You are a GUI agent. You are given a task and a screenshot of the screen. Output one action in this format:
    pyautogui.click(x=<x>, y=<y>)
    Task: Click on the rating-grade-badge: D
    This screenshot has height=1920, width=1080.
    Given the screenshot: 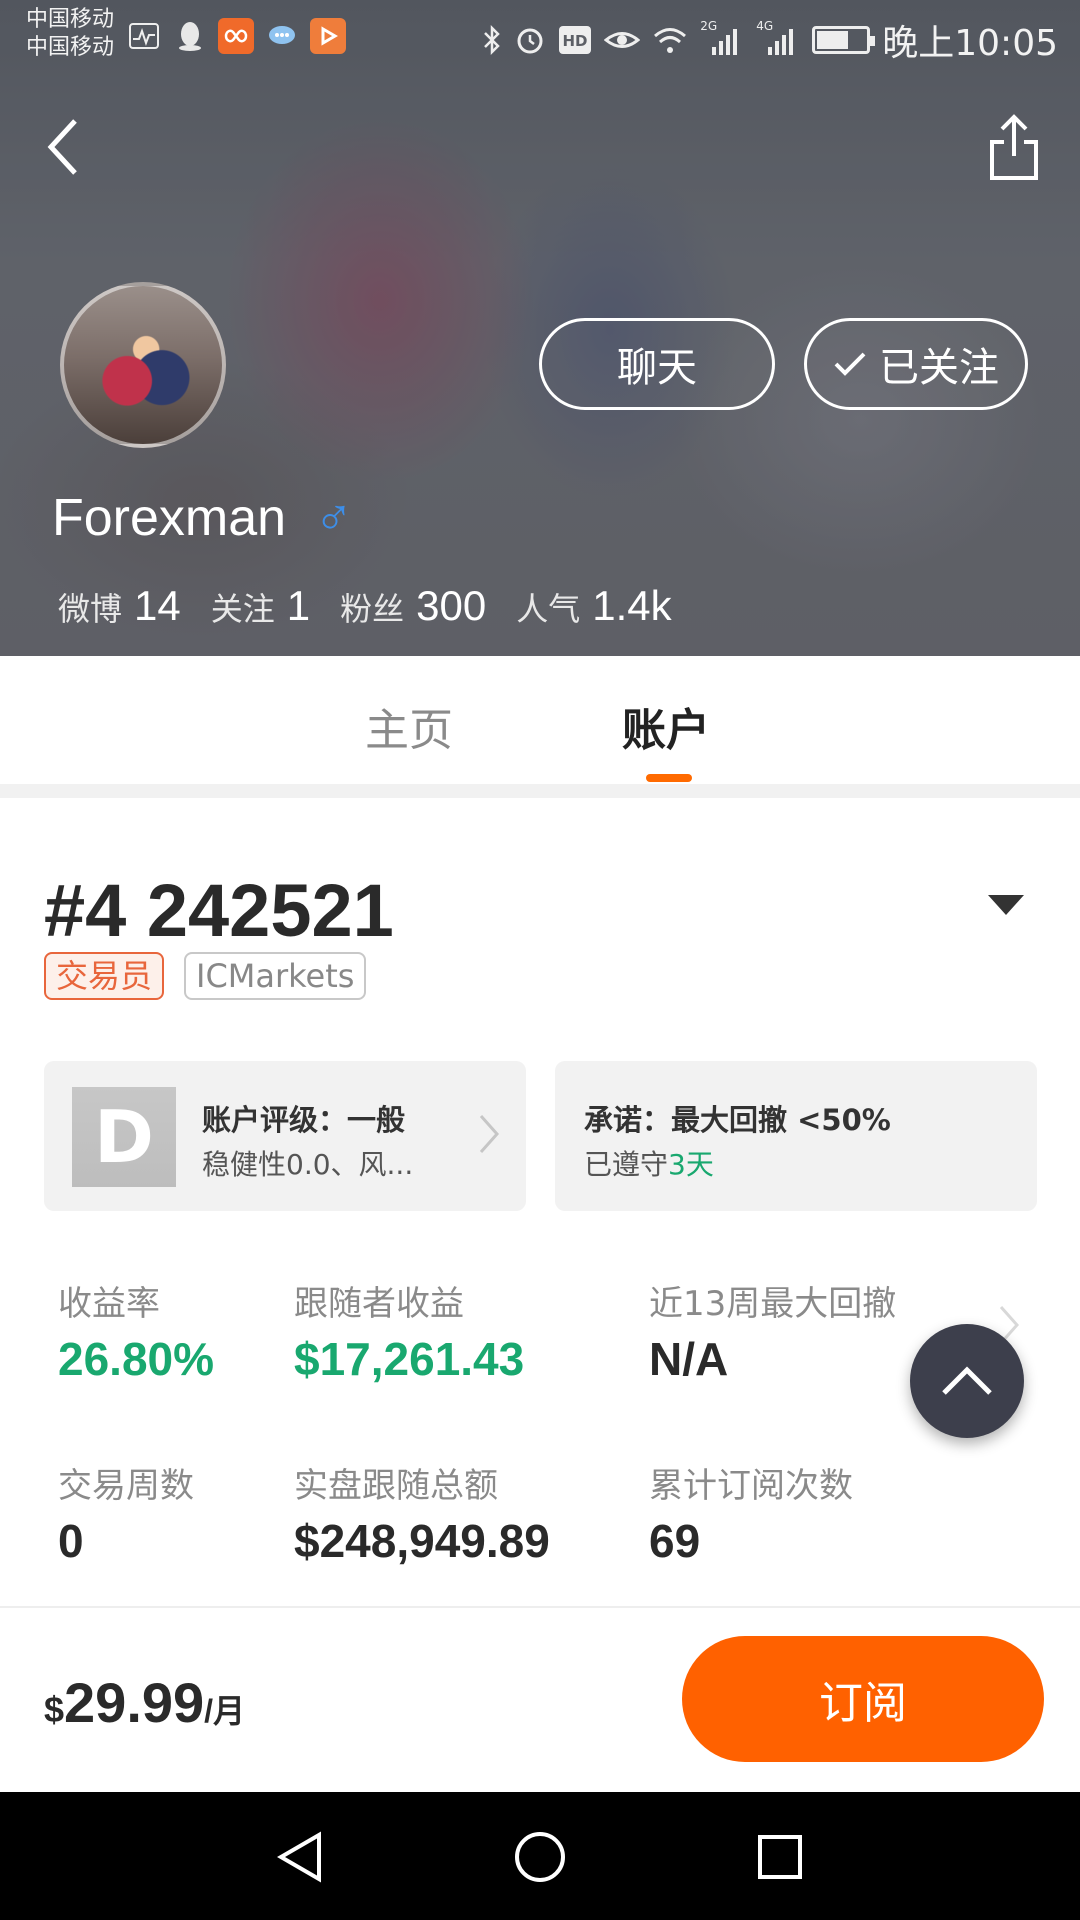 What is the action you would take?
    pyautogui.click(x=124, y=1137)
    